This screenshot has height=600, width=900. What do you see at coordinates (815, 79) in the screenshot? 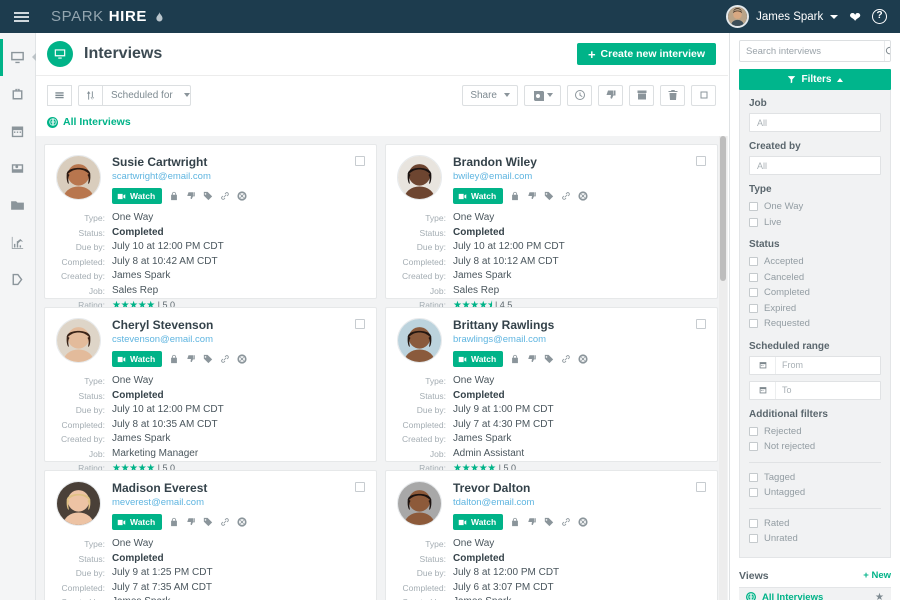
I see `filters-toggle: Filters` at bounding box center [815, 79].